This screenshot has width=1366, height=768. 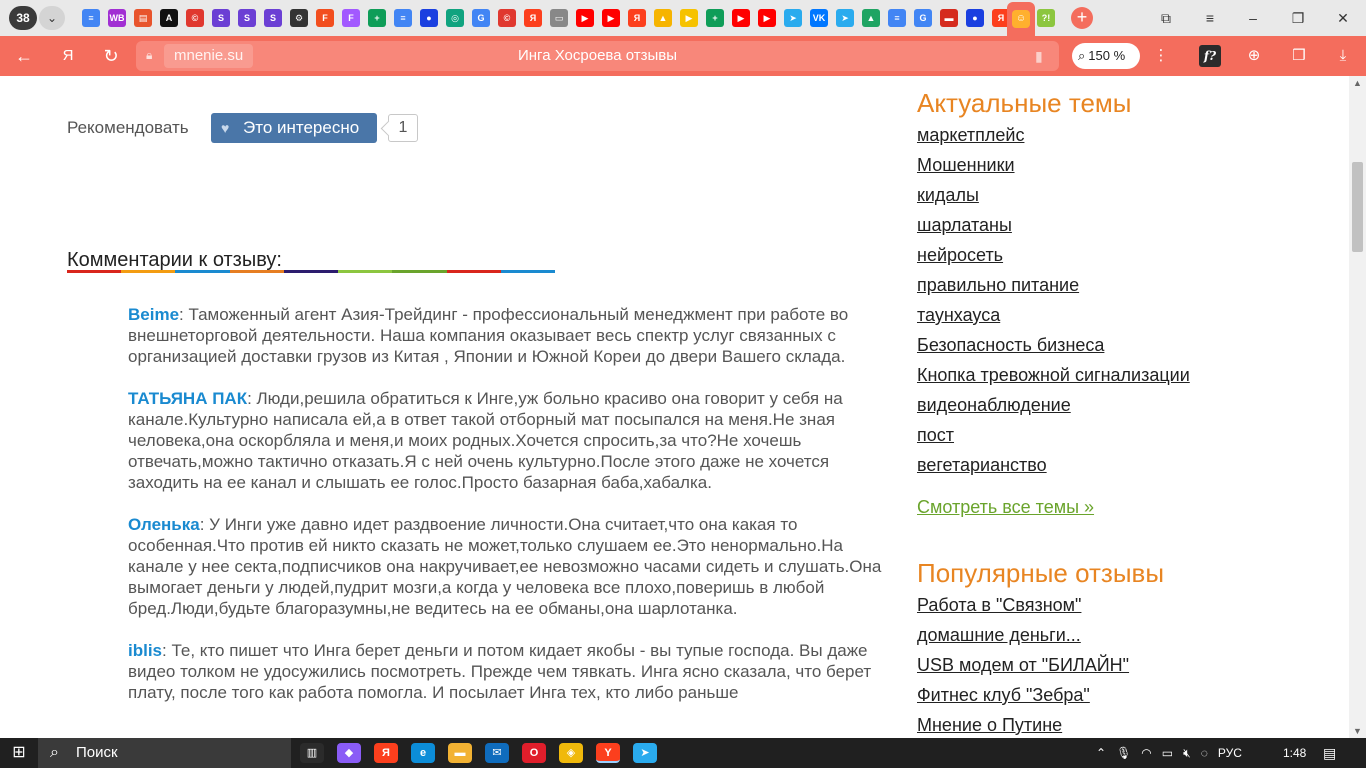 What do you see at coordinates (24, 56) in the screenshot?
I see `back-arrow-icon: ←` at bounding box center [24, 56].